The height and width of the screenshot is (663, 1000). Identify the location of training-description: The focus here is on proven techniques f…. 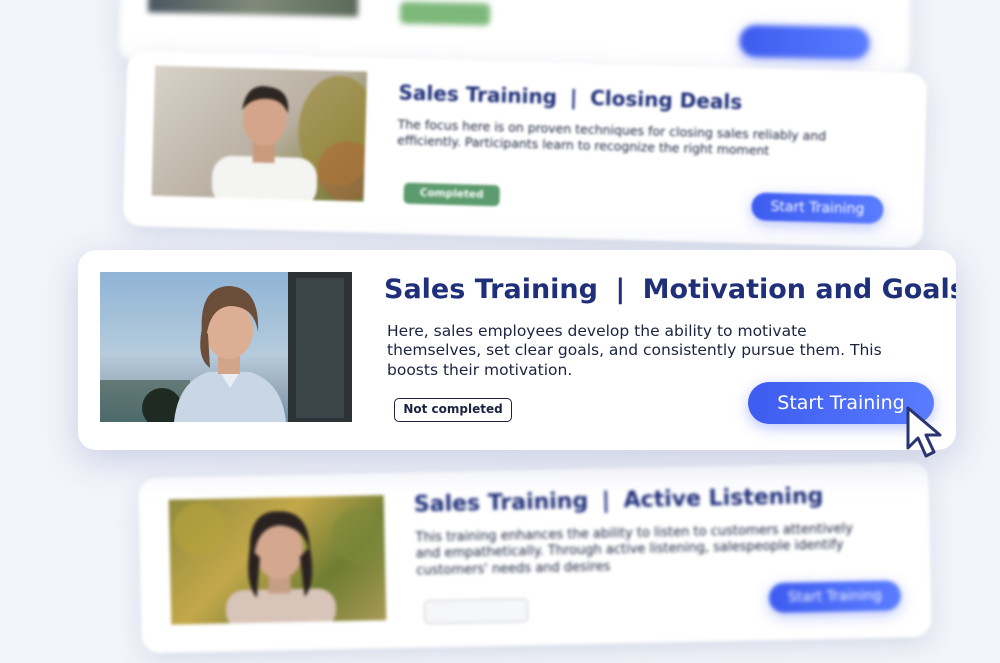
(612, 137).